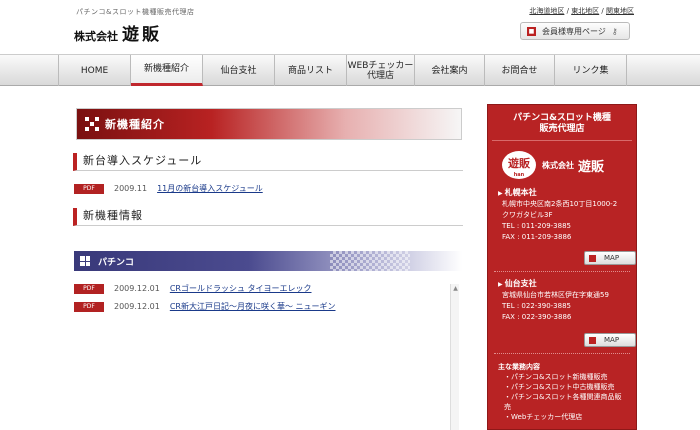 The width and height of the screenshot is (700, 430). I want to click on map-button-sapporo: MAP, so click(610, 258).